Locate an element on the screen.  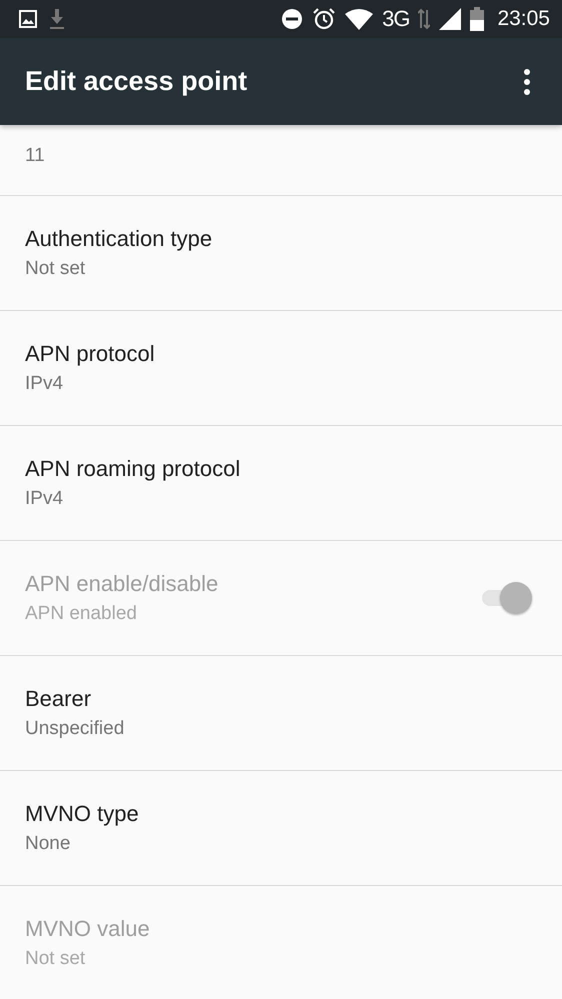
signal-icon is located at coordinates (450, 19).